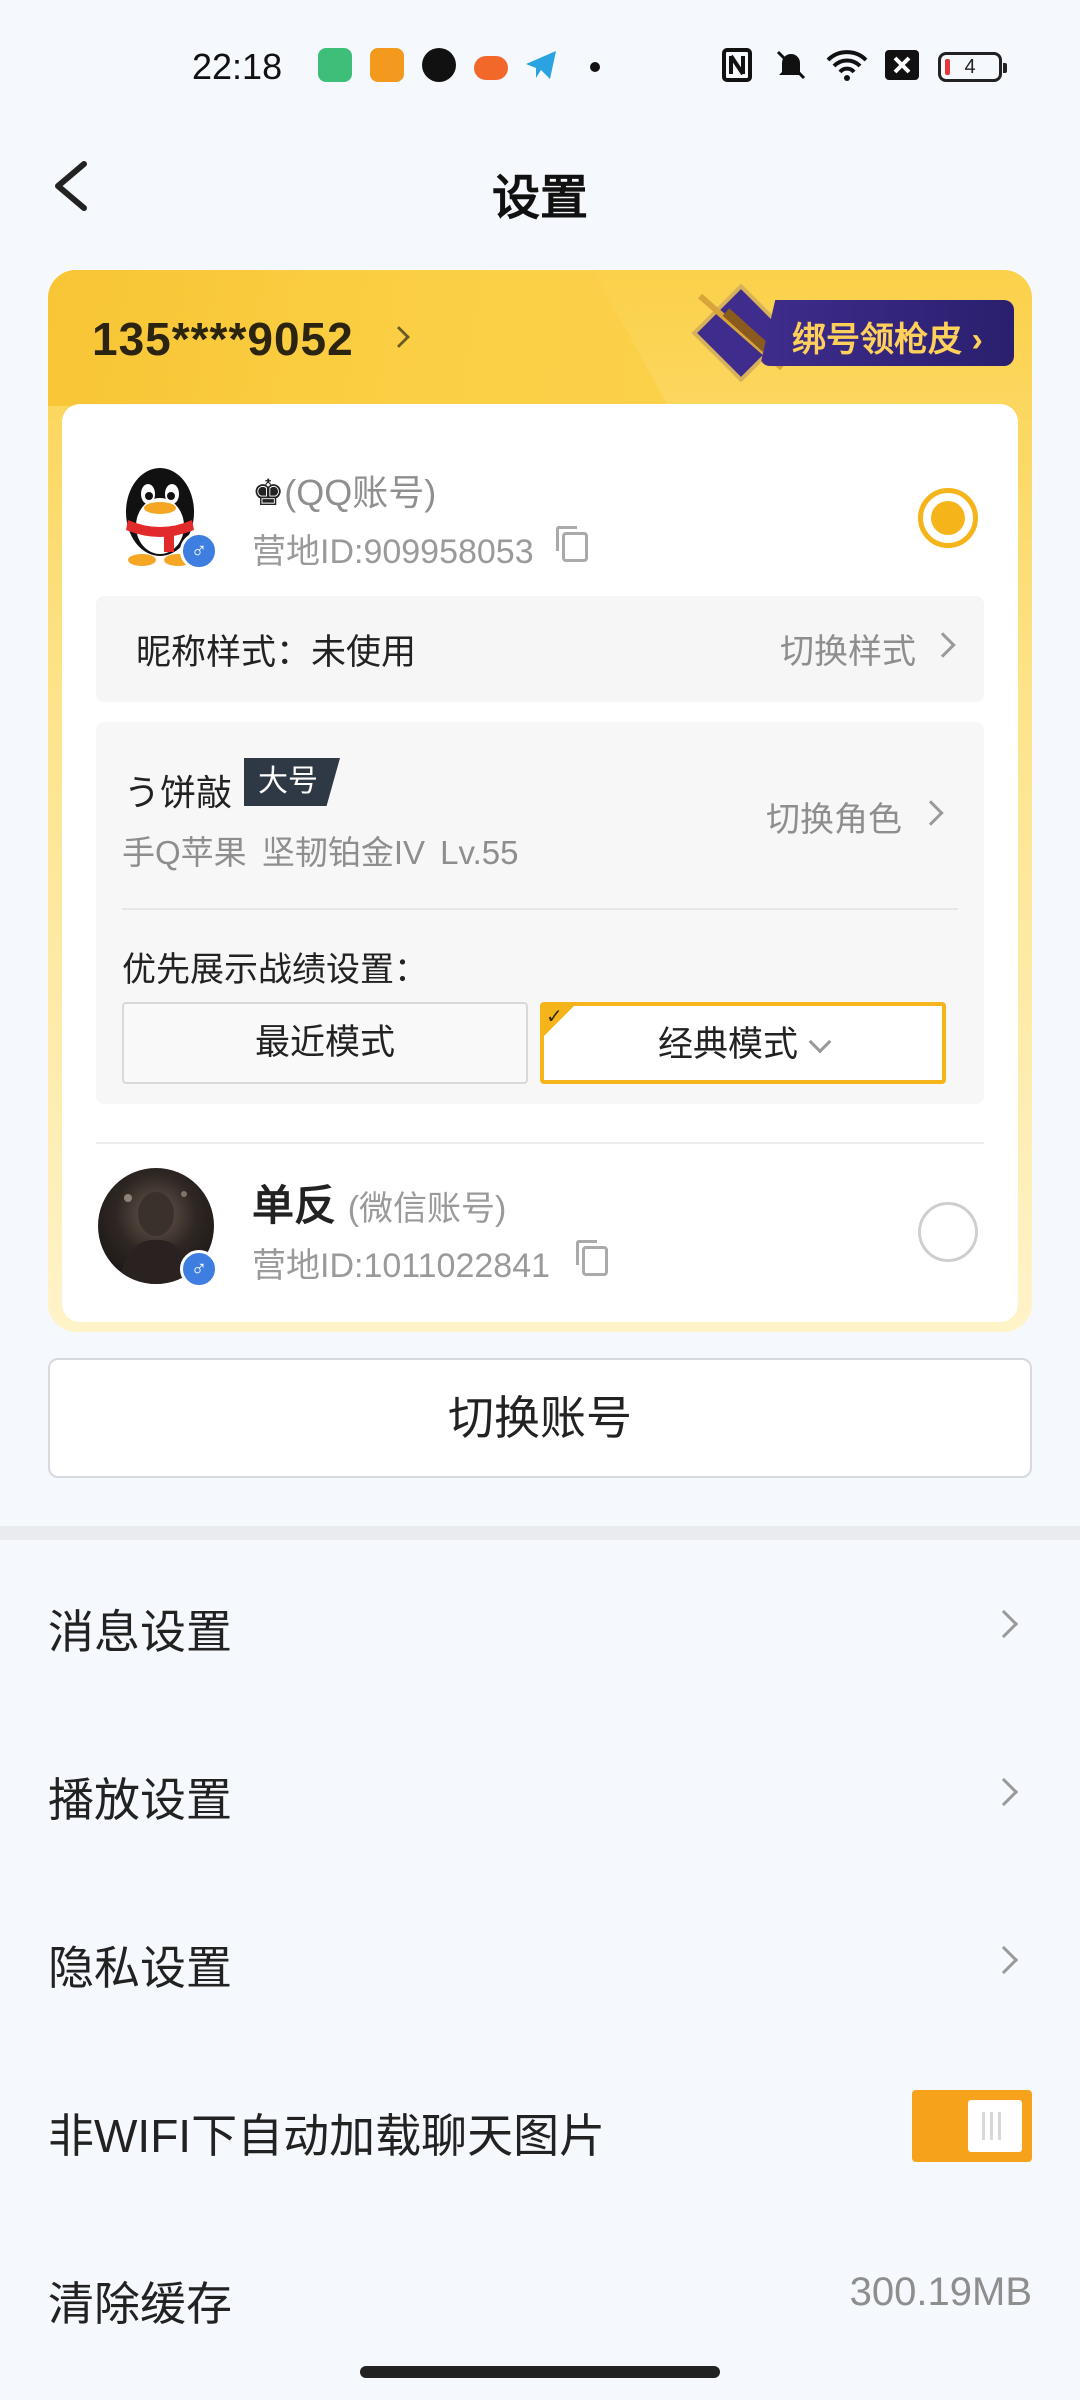 This screenshot has width=1080, height=2400. I want to click on switch-account-button: 切换账号, so click(540, 1418).